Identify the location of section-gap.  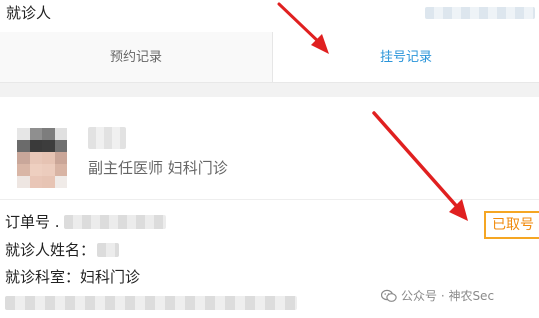
(269, 90).